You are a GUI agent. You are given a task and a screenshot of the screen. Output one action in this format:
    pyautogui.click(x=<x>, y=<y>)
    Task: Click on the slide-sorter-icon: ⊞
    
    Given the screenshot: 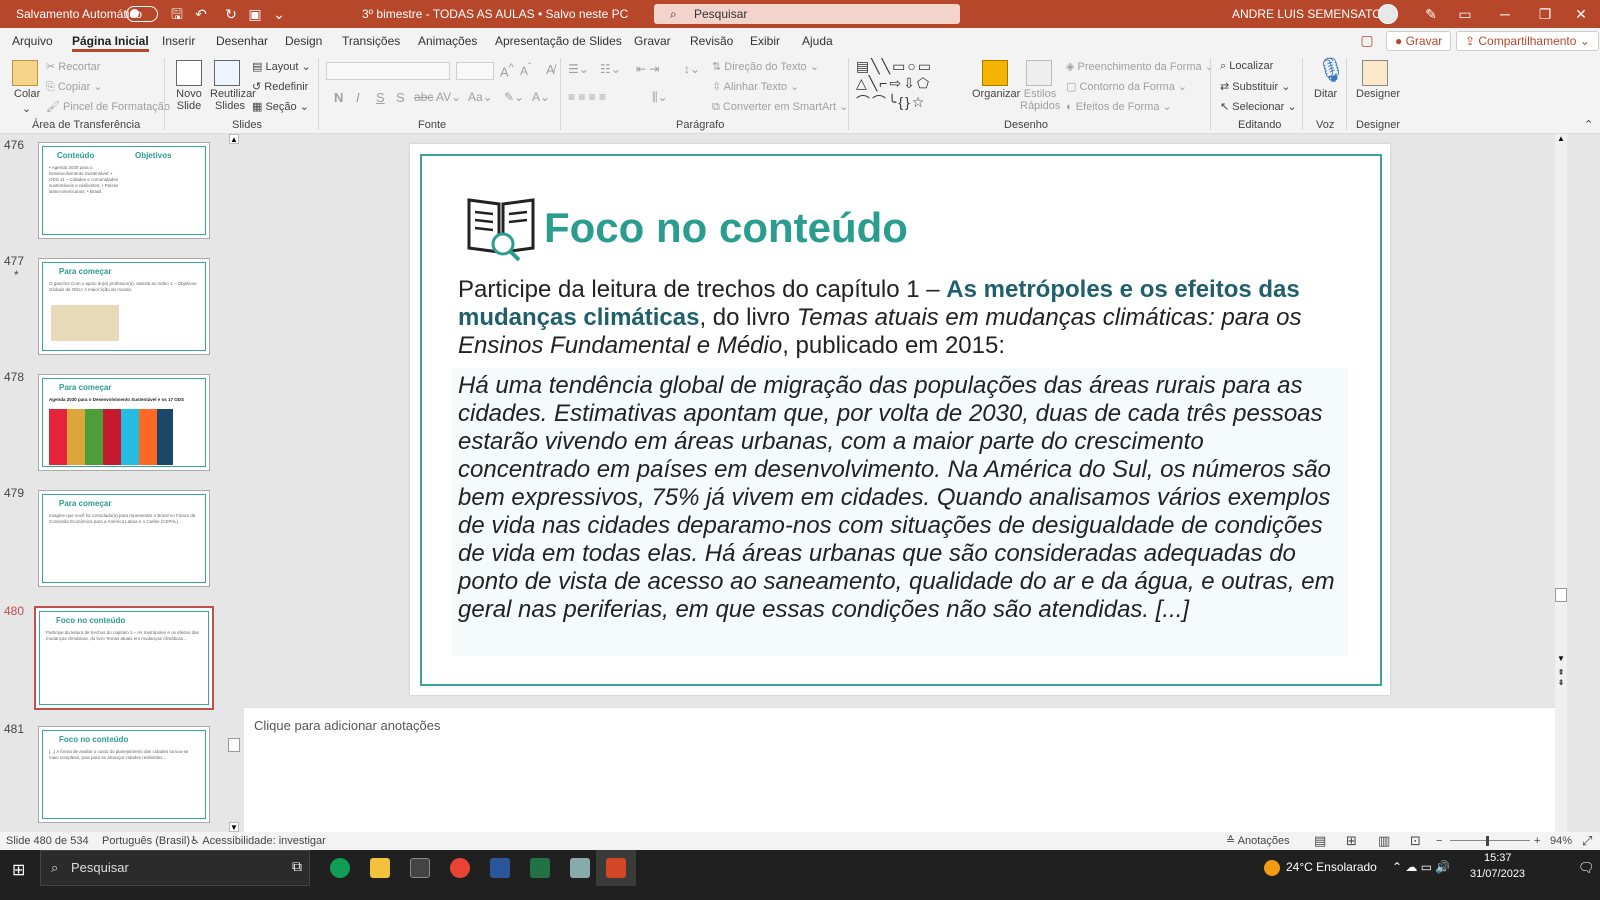 What is the action you would take?
    pyautogui.click(x=1351, y=841)
    